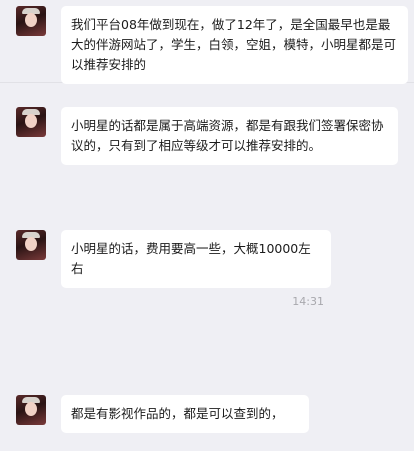 This screenshot has width=414, height=451. I want to click on message-bubble: 小明星的话，费用要高一些，大概10000左右, so click(196, 259).